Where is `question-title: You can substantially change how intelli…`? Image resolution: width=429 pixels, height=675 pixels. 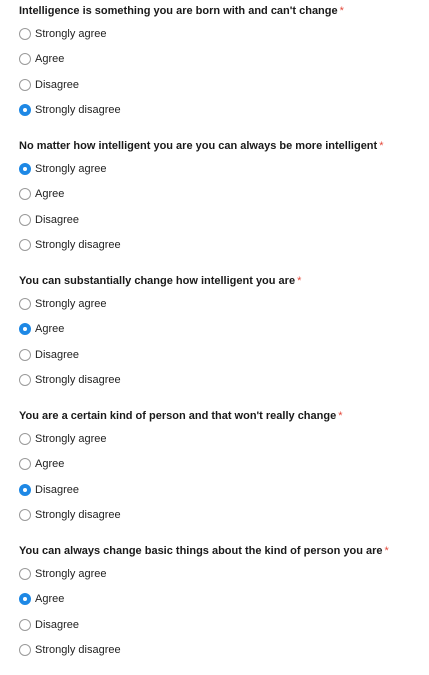
question-title: You can substantially change how intelli… is located at coordinates (160, 281).